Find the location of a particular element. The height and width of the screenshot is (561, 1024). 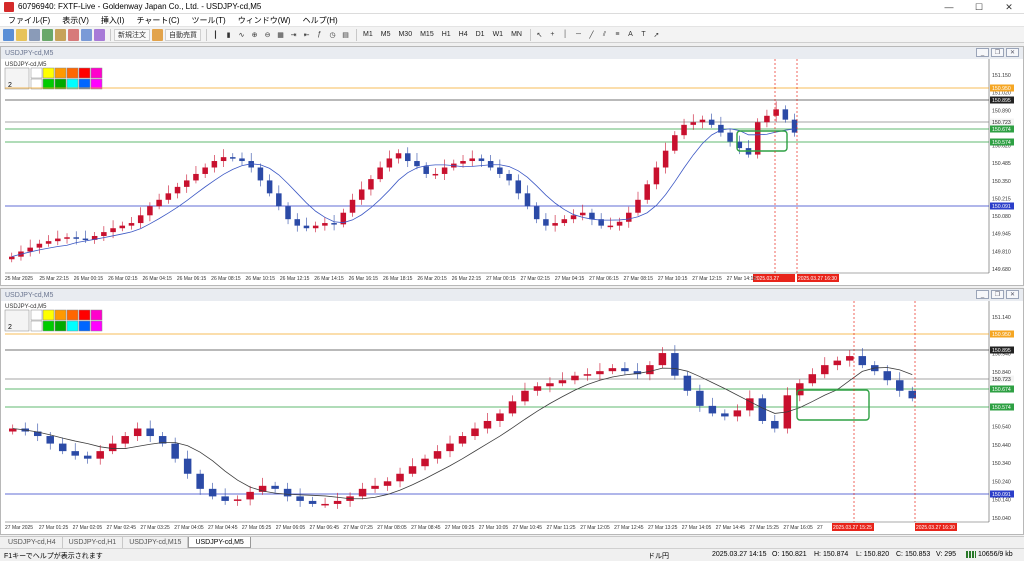

time-tick-label: 27 Mar 06:15 is located at coordinates (604, 279).